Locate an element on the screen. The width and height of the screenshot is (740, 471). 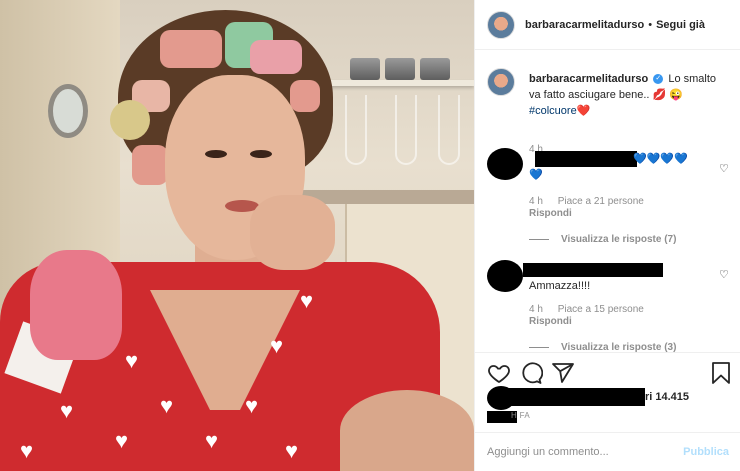
photo-pink-glove is located at coordinates (76, 305).